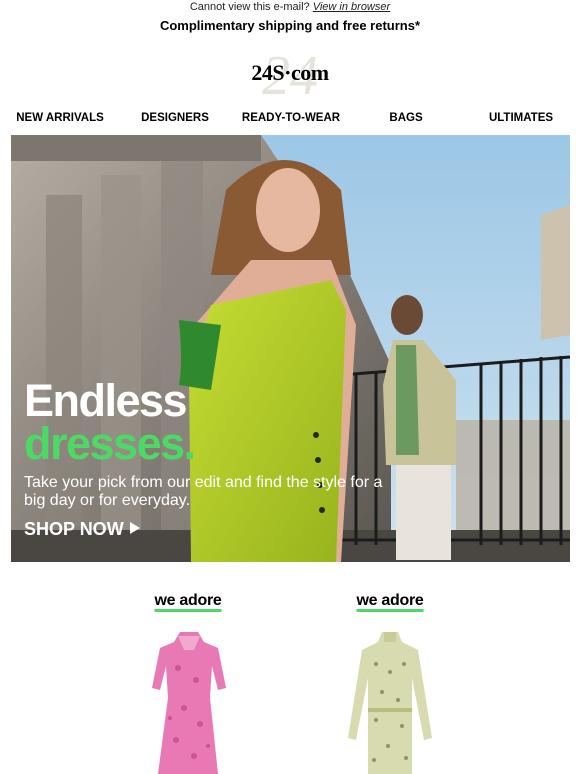  I want to click on nav-new-arrivals: NEW ARRIVALS, so click(60, 118).